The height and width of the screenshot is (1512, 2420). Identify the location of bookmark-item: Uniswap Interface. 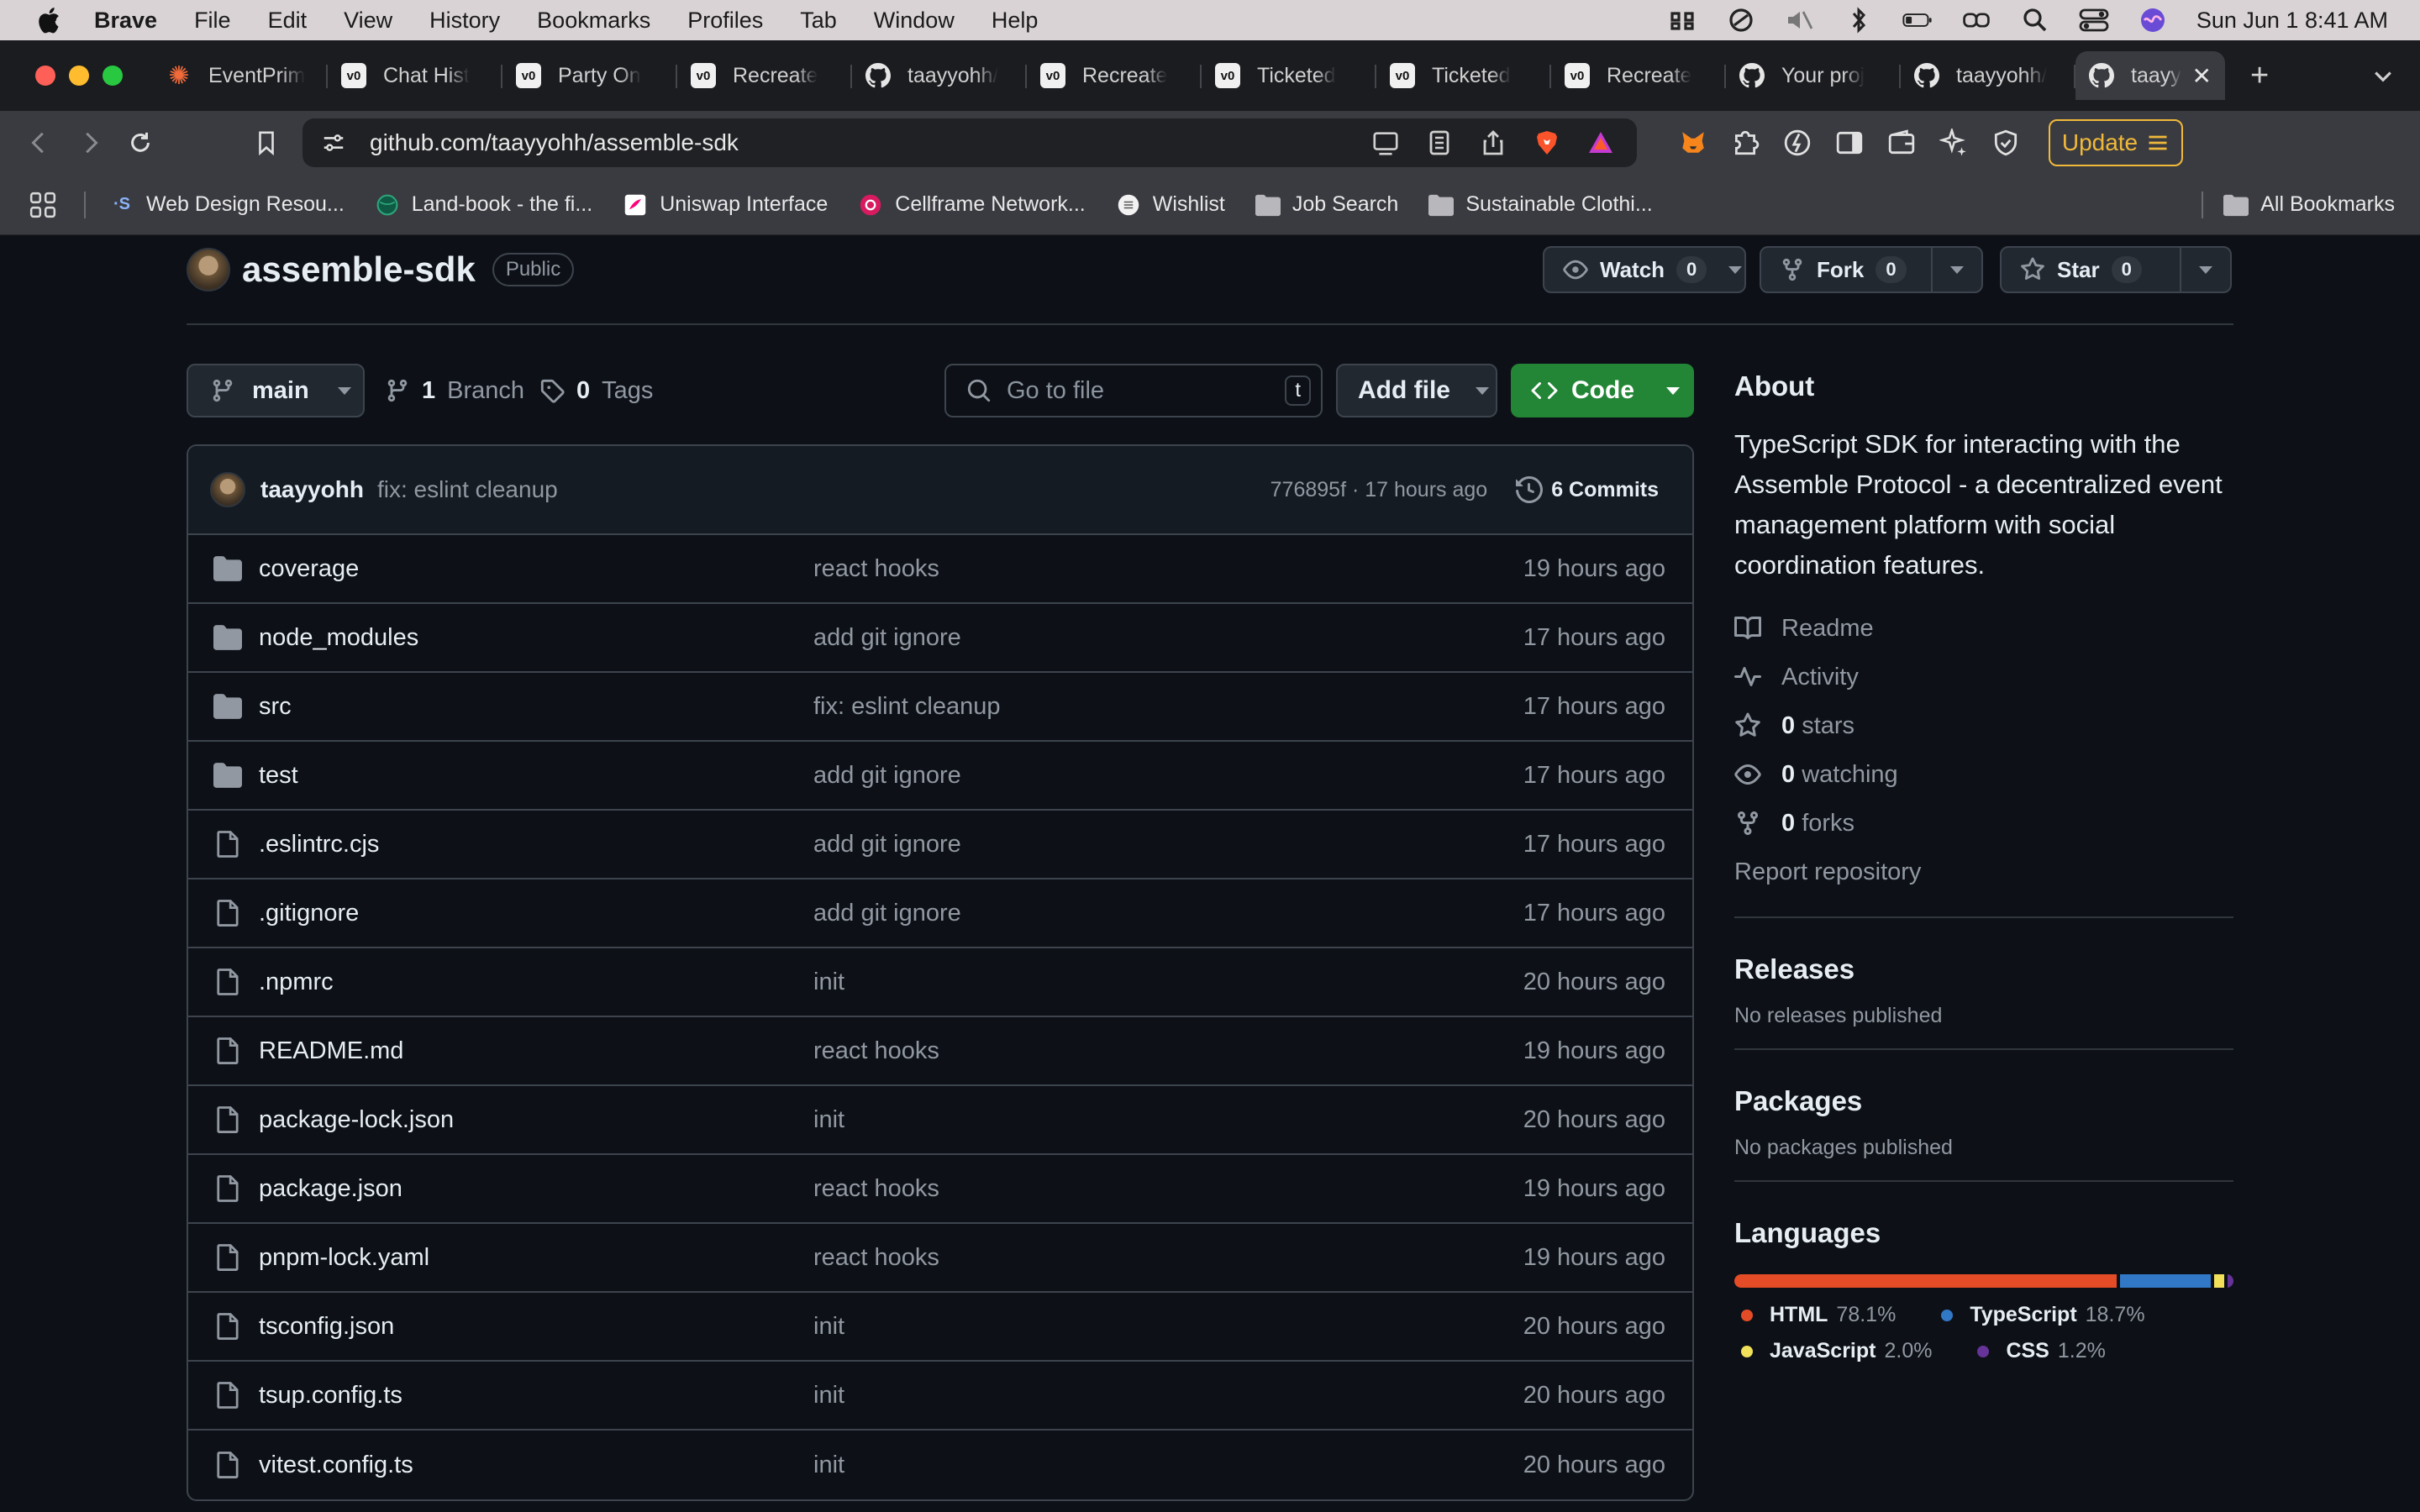
(725, 204).